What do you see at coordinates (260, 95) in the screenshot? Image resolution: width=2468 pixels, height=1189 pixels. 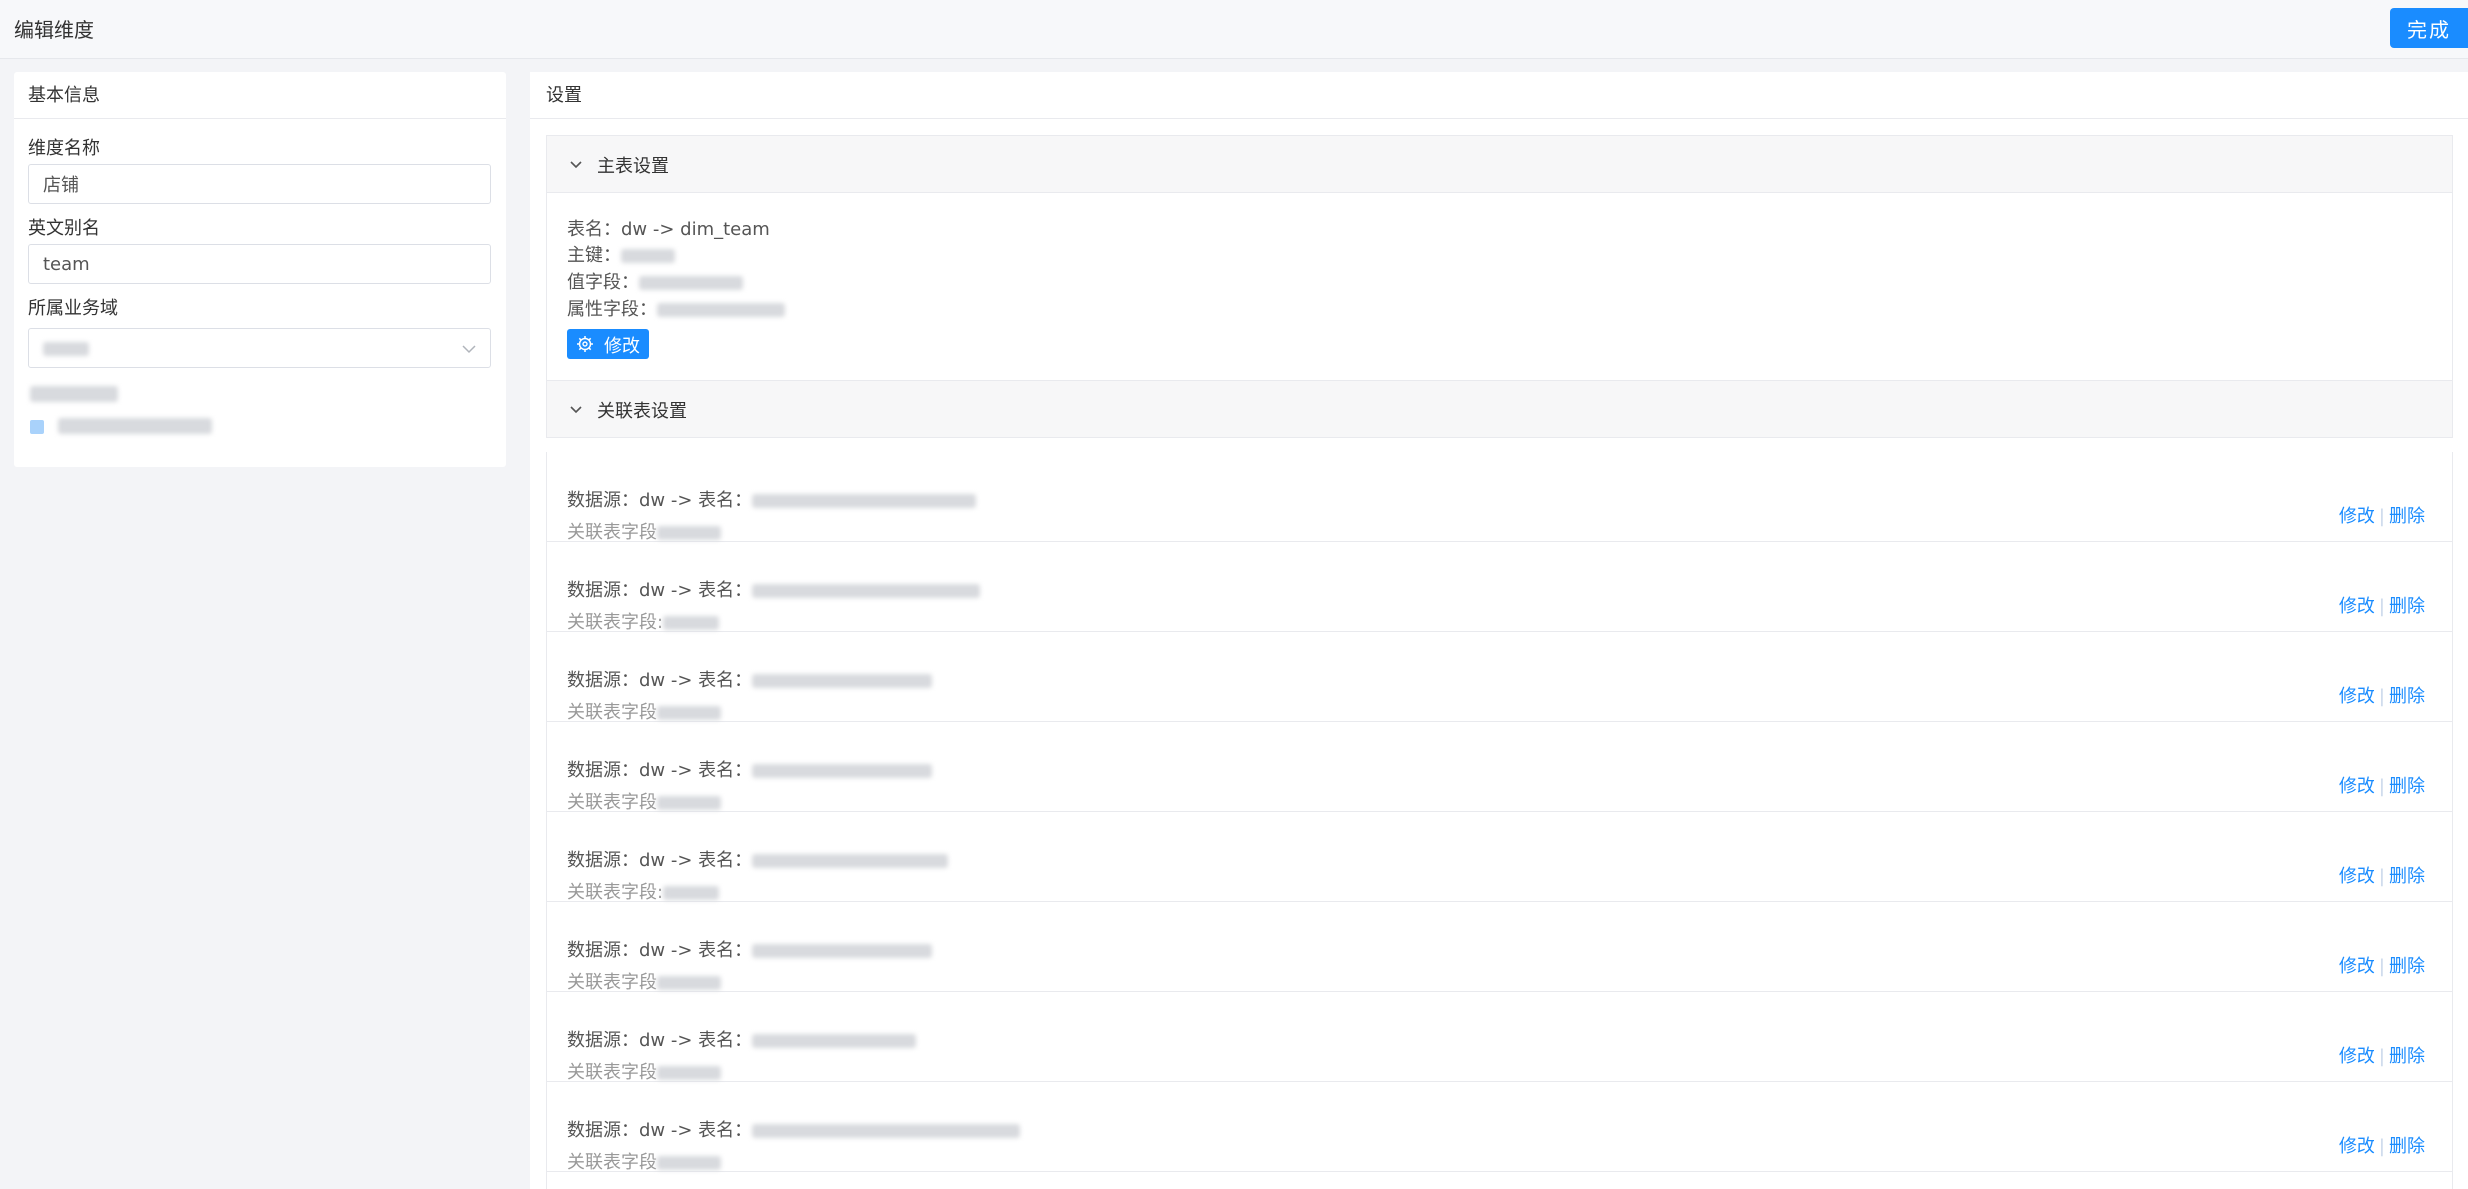 I see `basic-info-title: 基本信息` at bounding box center [260, 95].